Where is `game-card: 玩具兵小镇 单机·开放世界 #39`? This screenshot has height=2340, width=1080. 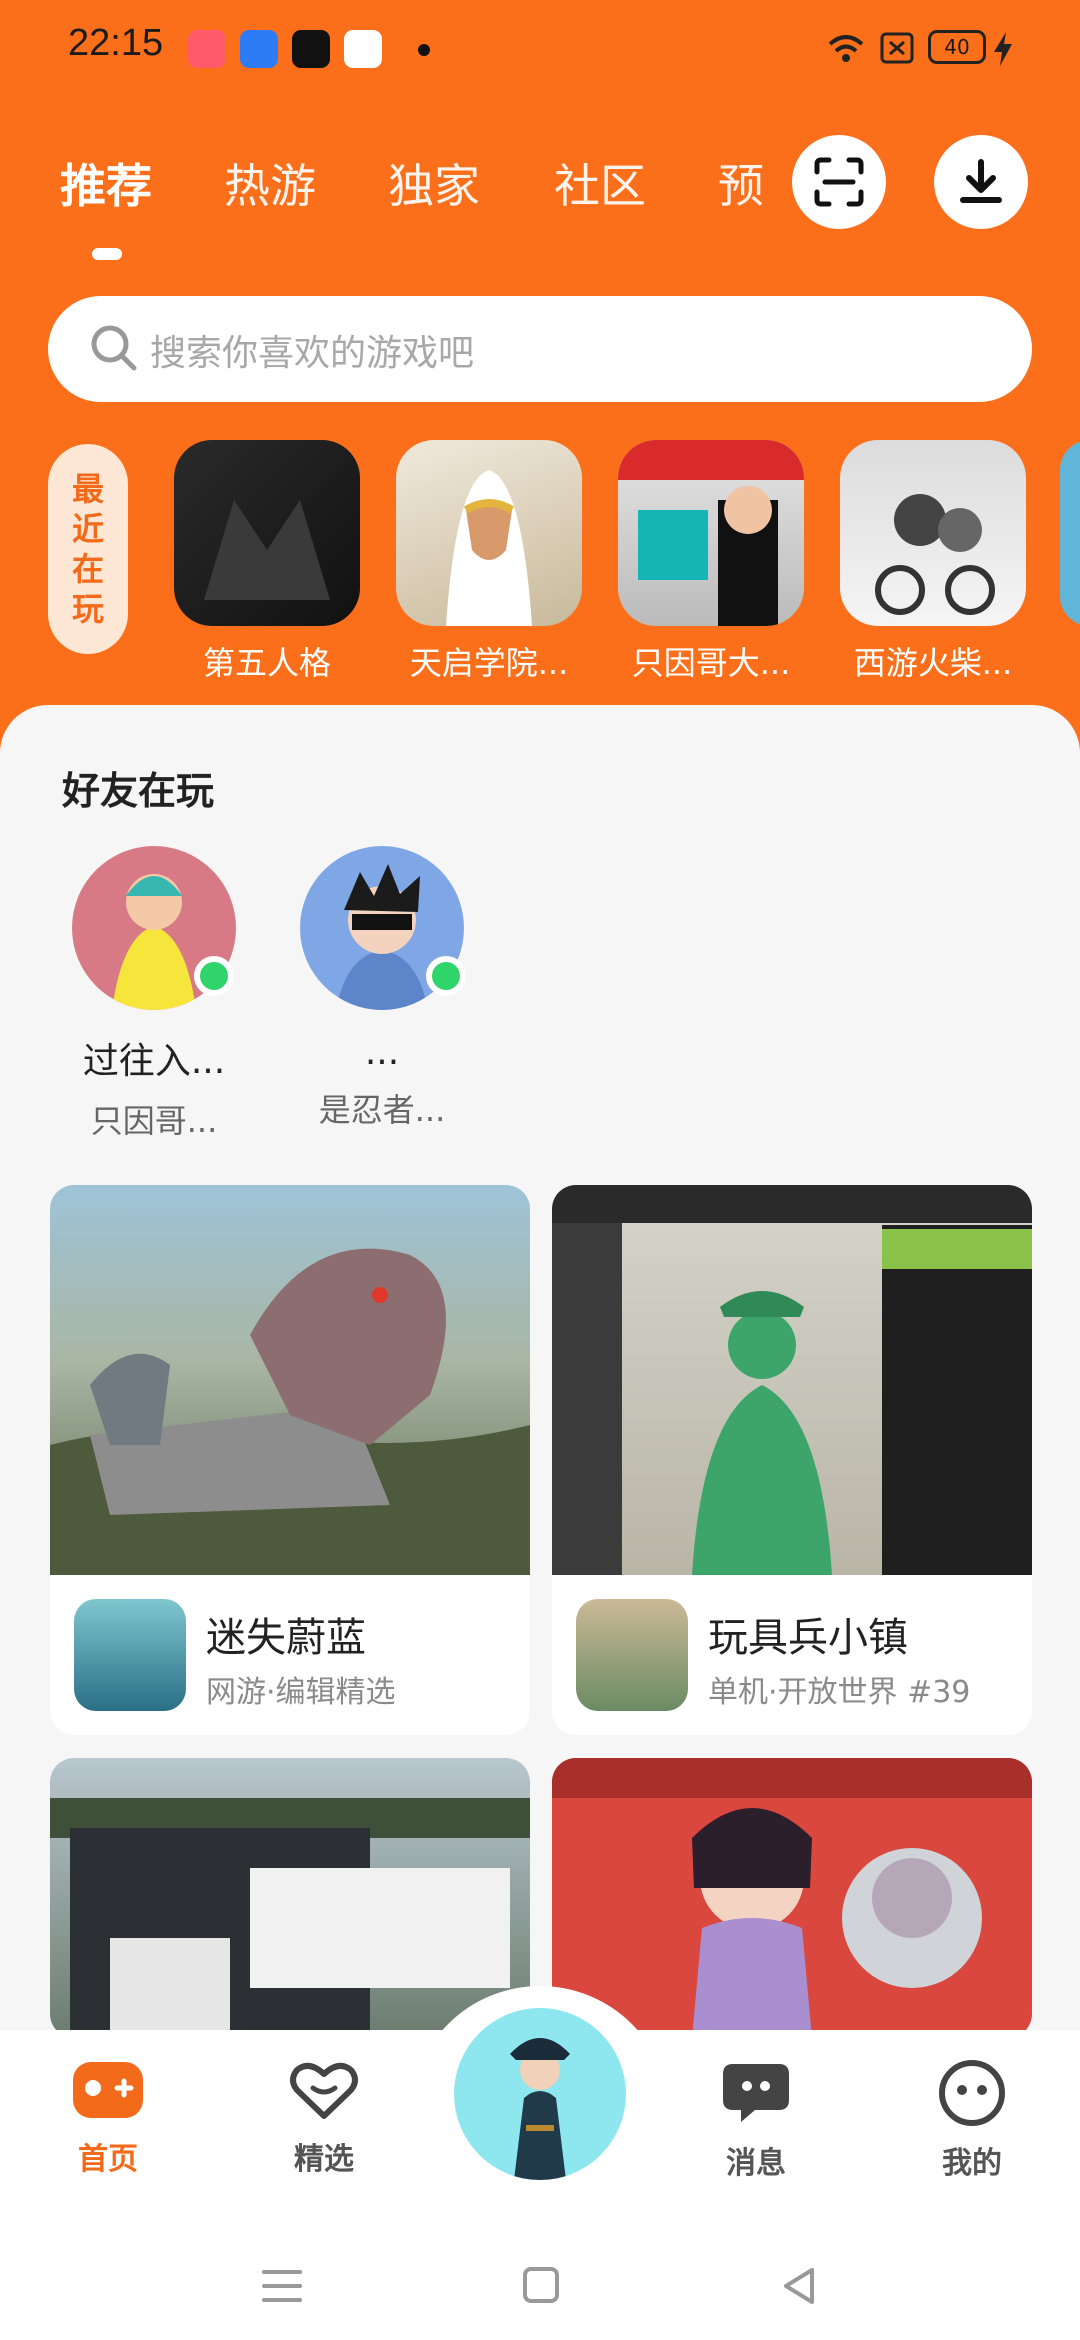 game-card: 玩具兵小镇 单机·开放世界 #39 is located at coordinates (792, 1460).